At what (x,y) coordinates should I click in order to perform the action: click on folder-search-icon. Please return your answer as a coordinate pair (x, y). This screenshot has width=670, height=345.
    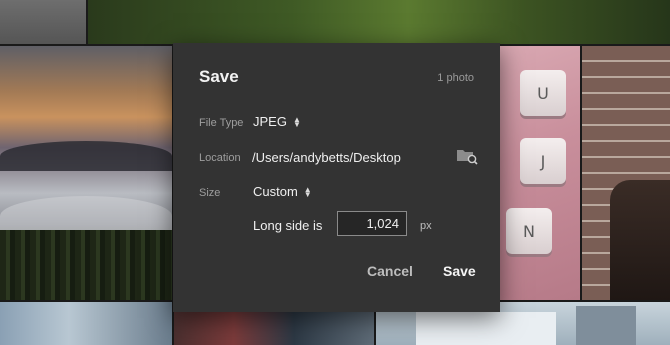
    Looking at the image, I should click on (467, 156).